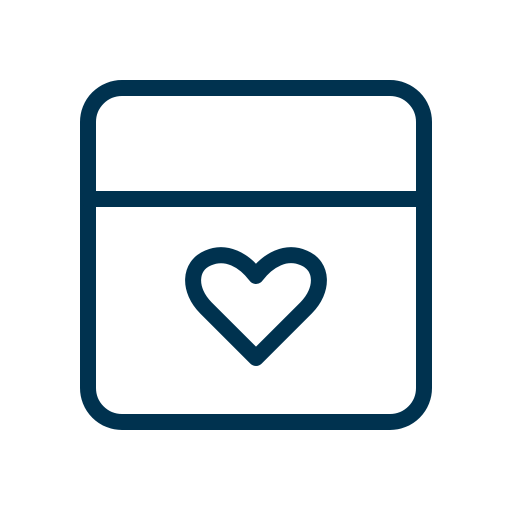  What do you see at coordinates (256, 306) in the screenshot?
I see `heart-shape` at bounding box center [256, 306].